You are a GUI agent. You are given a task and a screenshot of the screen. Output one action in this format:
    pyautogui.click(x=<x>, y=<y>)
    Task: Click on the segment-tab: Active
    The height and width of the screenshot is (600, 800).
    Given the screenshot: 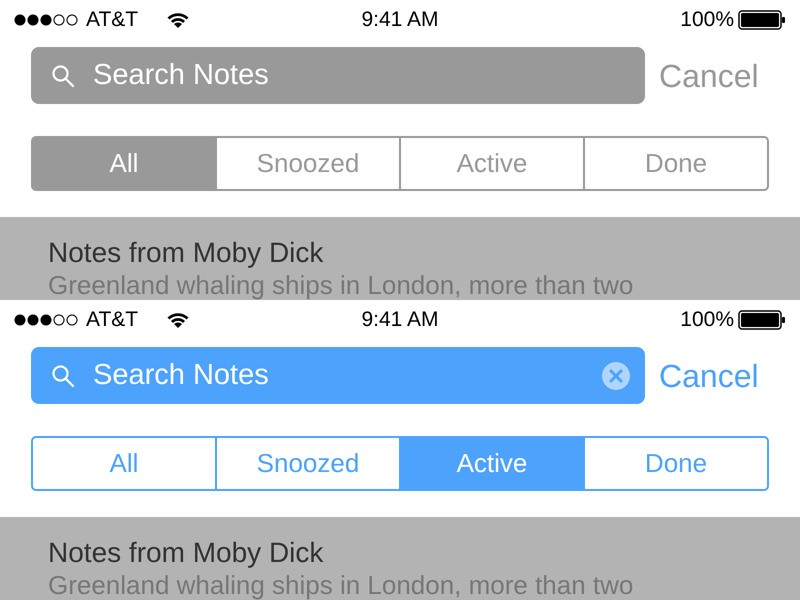 What is the action you would take?
    pyautogui.click(x=491, y=463)
    